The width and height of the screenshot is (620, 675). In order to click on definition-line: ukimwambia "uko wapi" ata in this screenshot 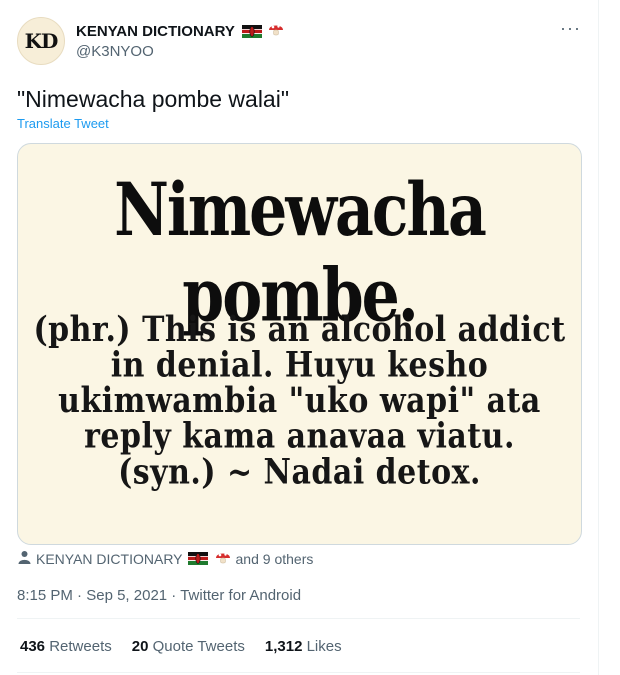, I will do `click(299, 401)`.